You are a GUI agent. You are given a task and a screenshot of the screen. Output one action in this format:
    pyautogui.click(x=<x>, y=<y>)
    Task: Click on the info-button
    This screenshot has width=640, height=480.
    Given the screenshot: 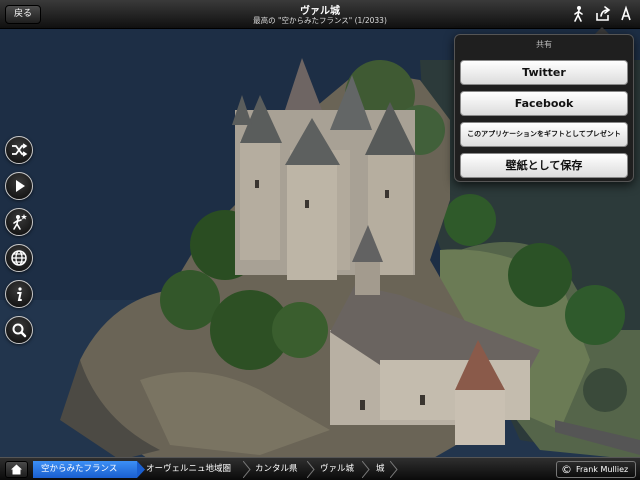 What is the action you would take?
    pyautogui.click(x=19, y=294)
    